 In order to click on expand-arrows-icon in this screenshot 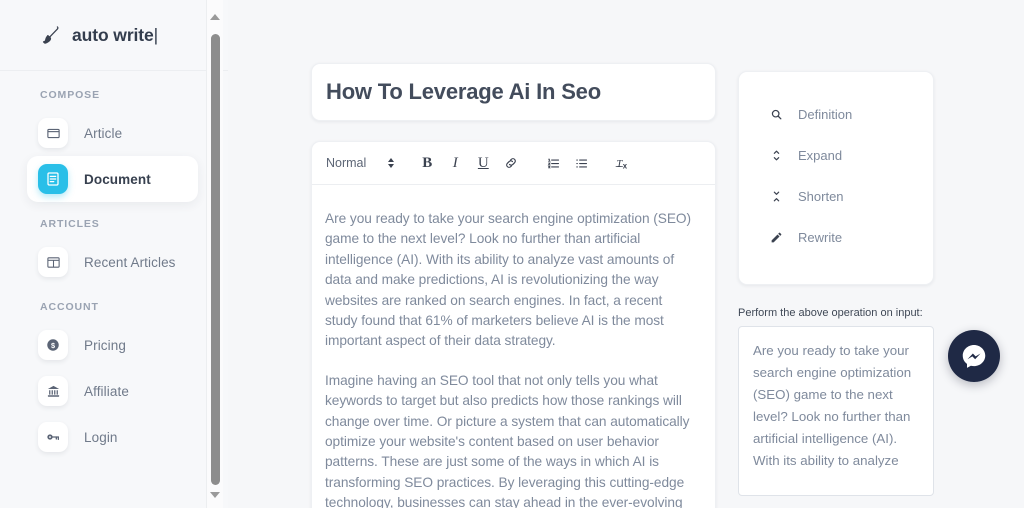, I will do `click(776, 155)`.